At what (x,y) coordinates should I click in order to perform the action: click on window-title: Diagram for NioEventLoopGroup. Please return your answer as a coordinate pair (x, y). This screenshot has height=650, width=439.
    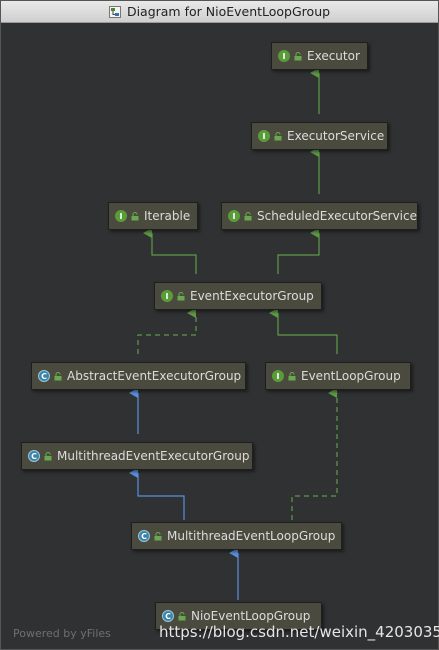
    Looking at the image, I should click on (228, 11).